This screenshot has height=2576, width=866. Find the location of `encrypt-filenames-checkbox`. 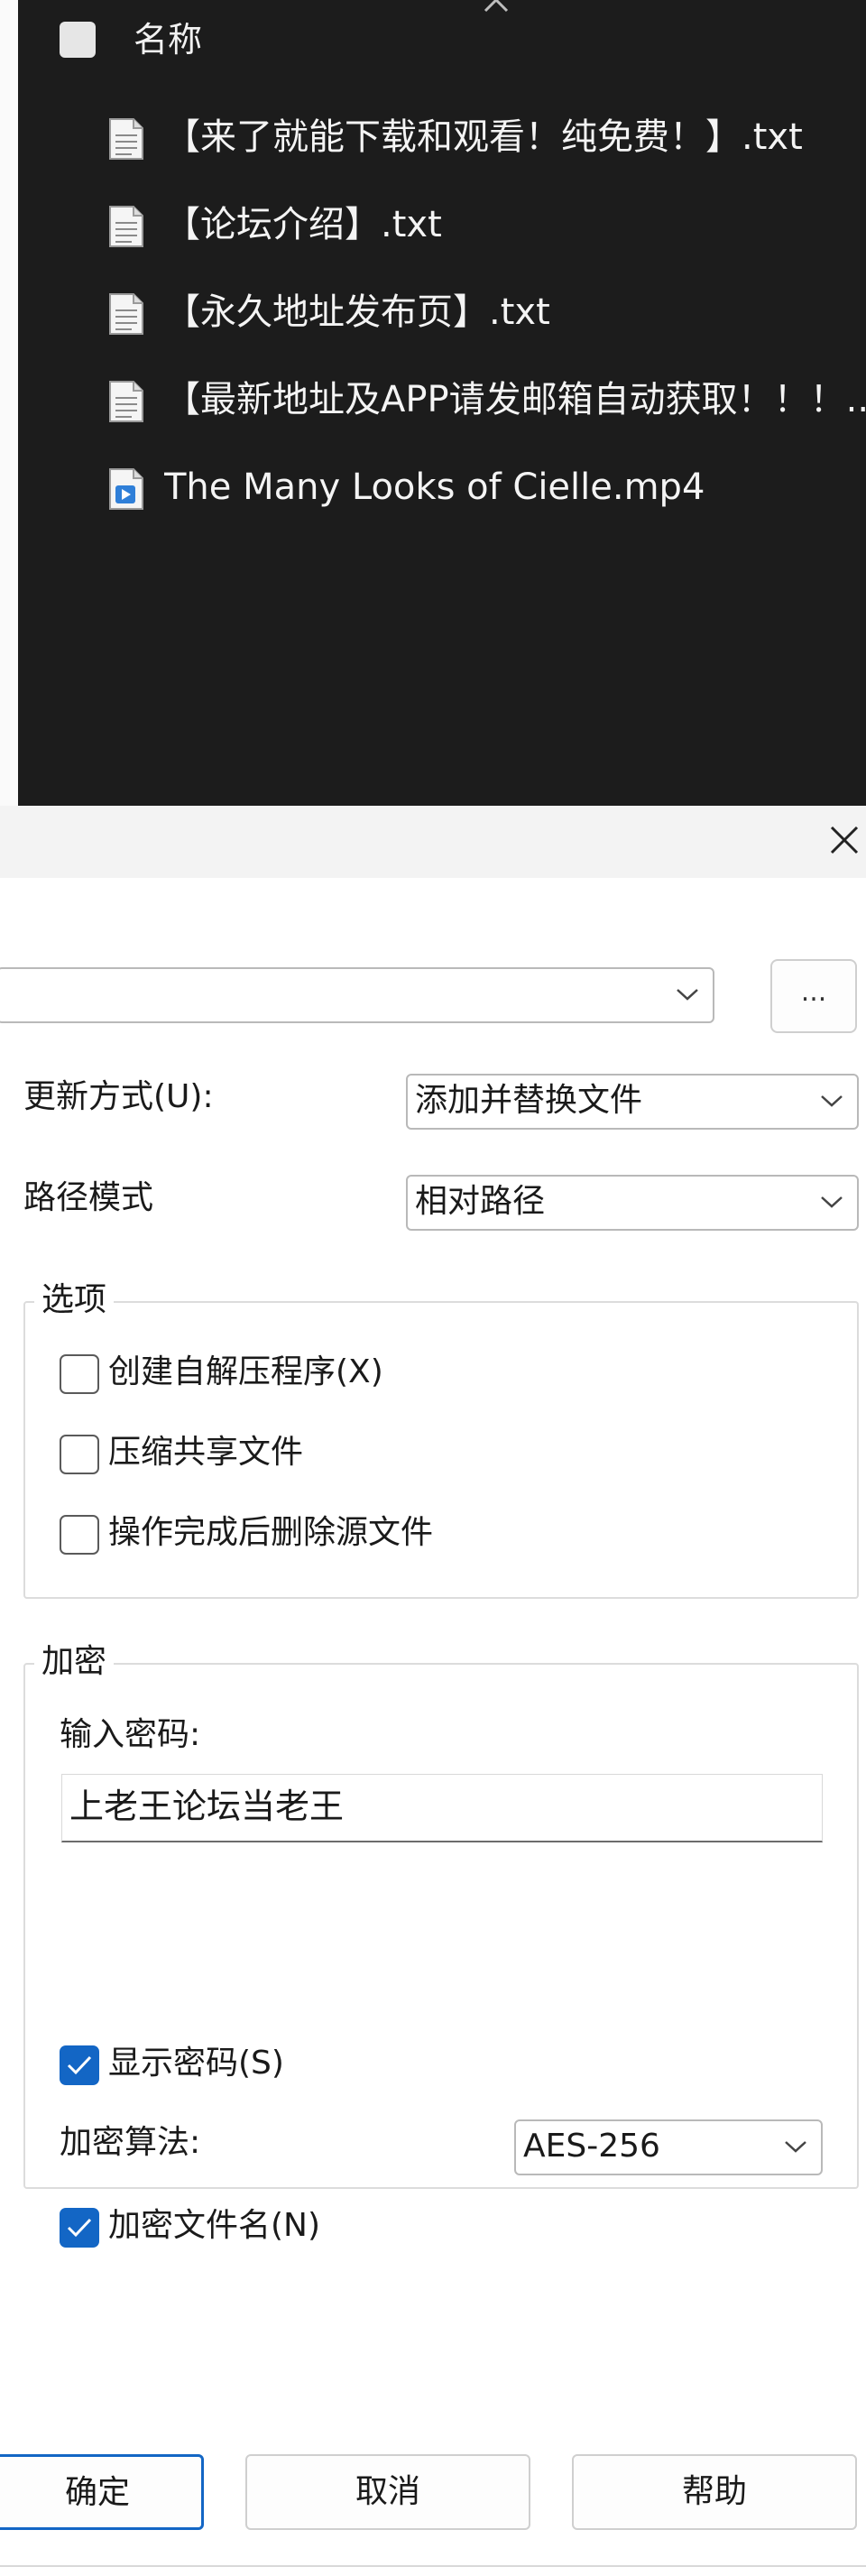

encrypt-filenames-checkbox is located at coordinates (79, 2228).